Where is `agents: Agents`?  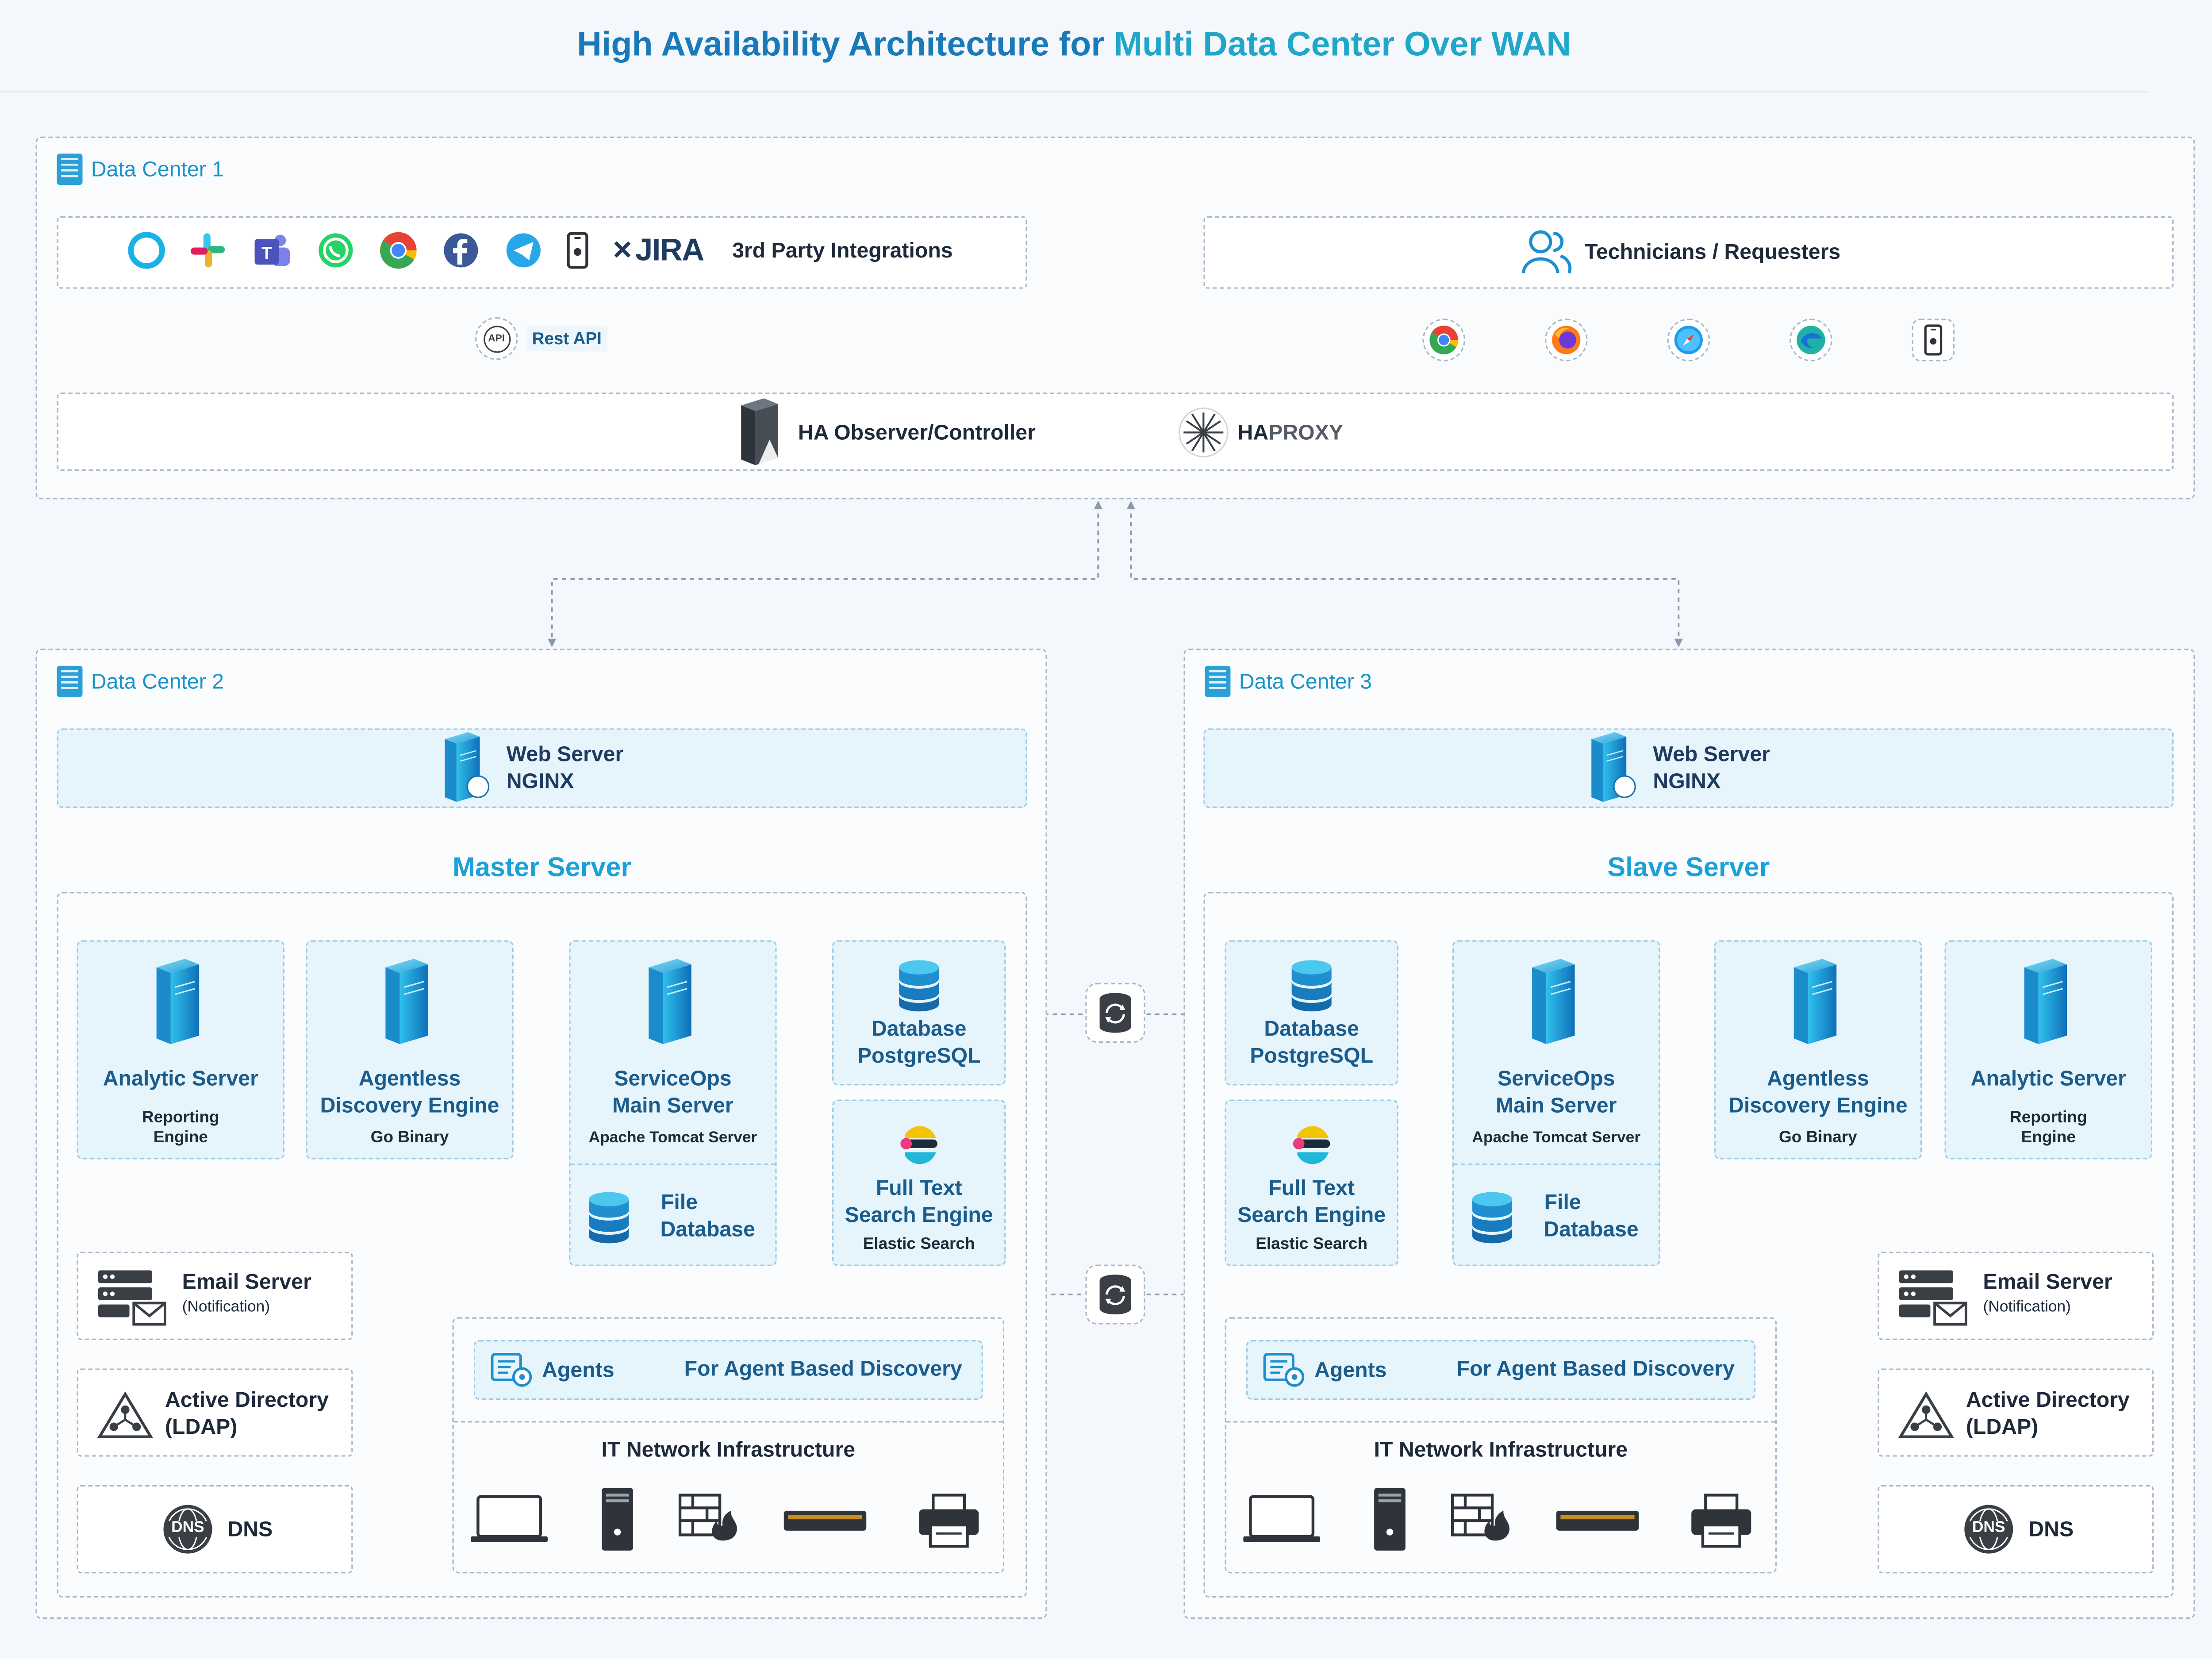 agents: Agents is located at coordinates (552, 1371).